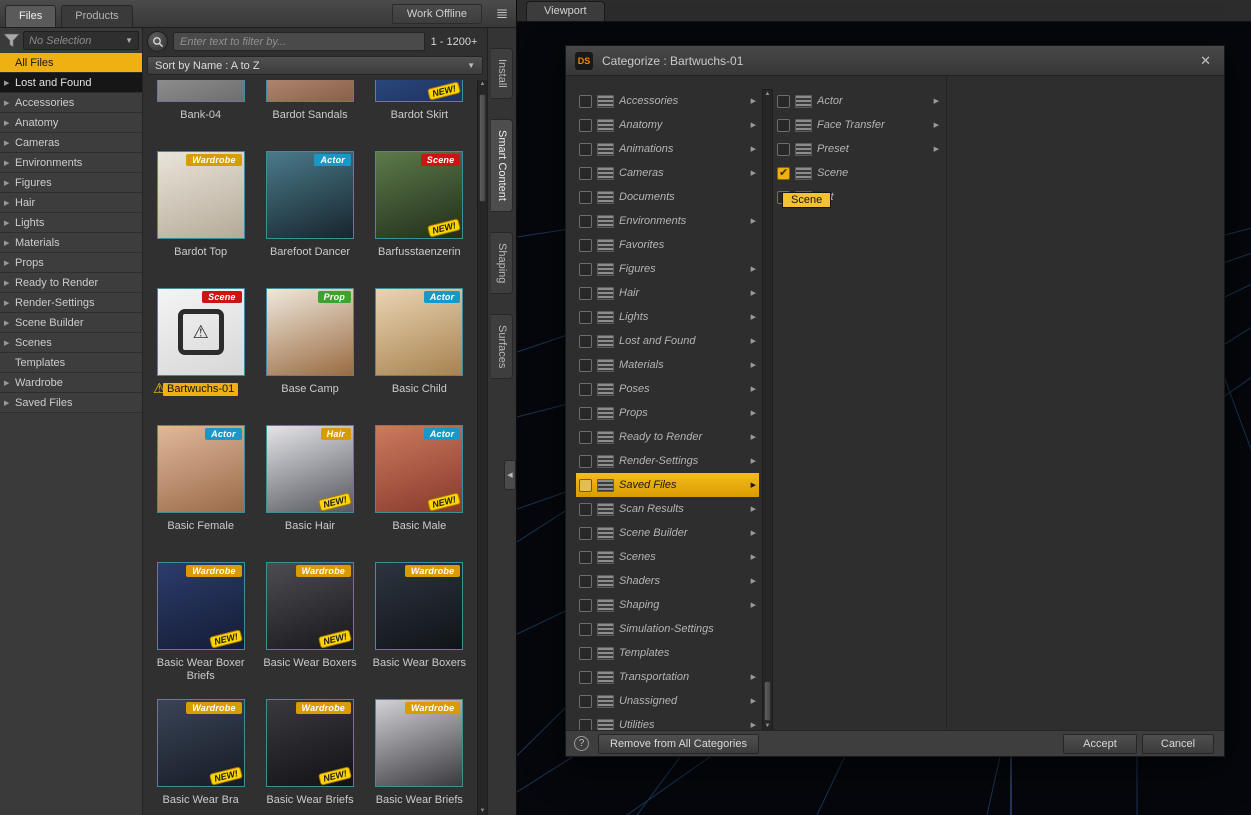  I want to click on asset-item: Actor NEW! ⚠ ⚠ Basic Male, so click(419, 493).